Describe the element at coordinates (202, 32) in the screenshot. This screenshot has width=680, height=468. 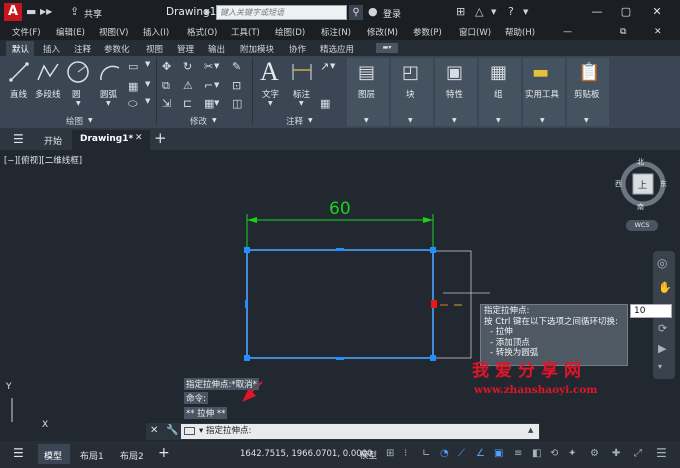
I see `menu-format: 格式(O)` at that location.